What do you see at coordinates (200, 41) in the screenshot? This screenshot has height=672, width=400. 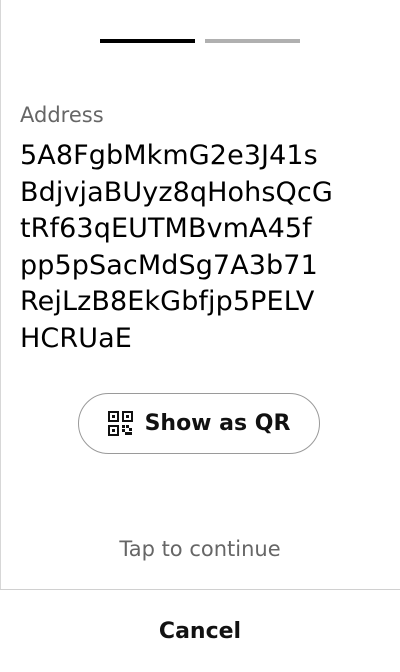 I see `progress-indicator` at bounding box center [200, 41].